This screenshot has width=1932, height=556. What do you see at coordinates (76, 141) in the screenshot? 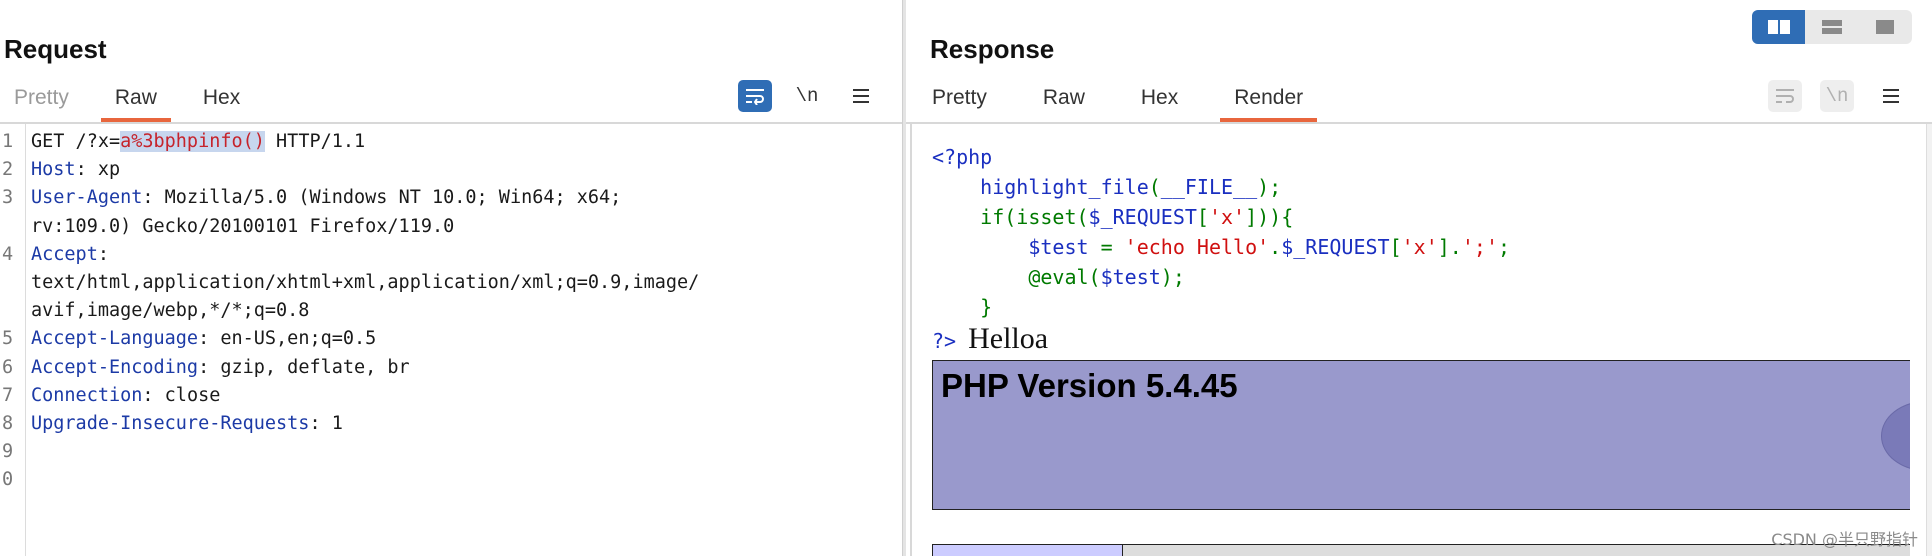
I see `header-value: GET /?x=` at bounding box center [76, 141].